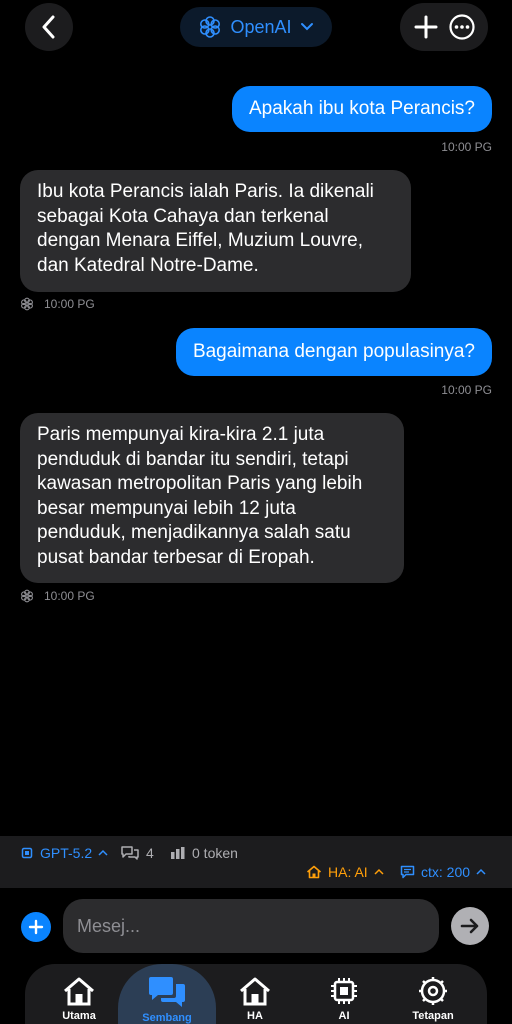 This screenshot has height=1024, width=512. Describe the element at coordinates (407, 872) in the screenshot. I see `message-square-icon` at that location.